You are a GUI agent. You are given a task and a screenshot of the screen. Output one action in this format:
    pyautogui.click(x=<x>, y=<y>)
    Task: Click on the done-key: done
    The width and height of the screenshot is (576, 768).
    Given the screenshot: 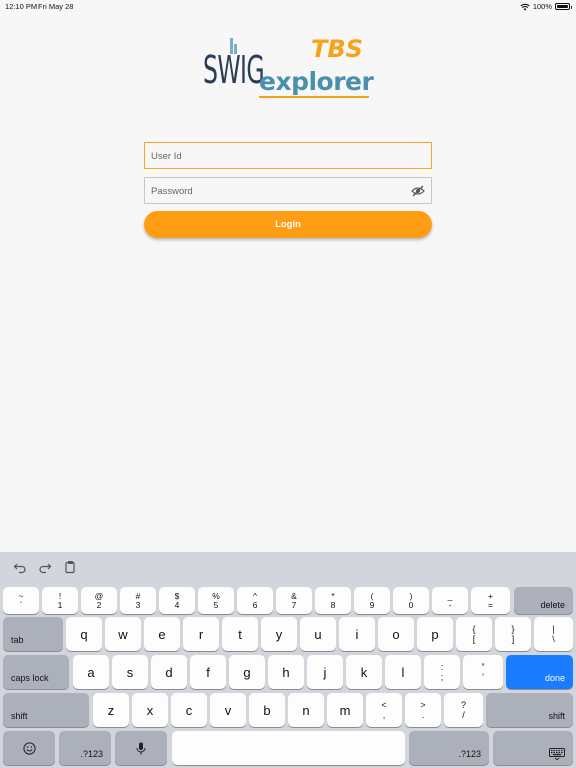 What is the action you would take?
    pyautogui.click(x=539, y=672)
    